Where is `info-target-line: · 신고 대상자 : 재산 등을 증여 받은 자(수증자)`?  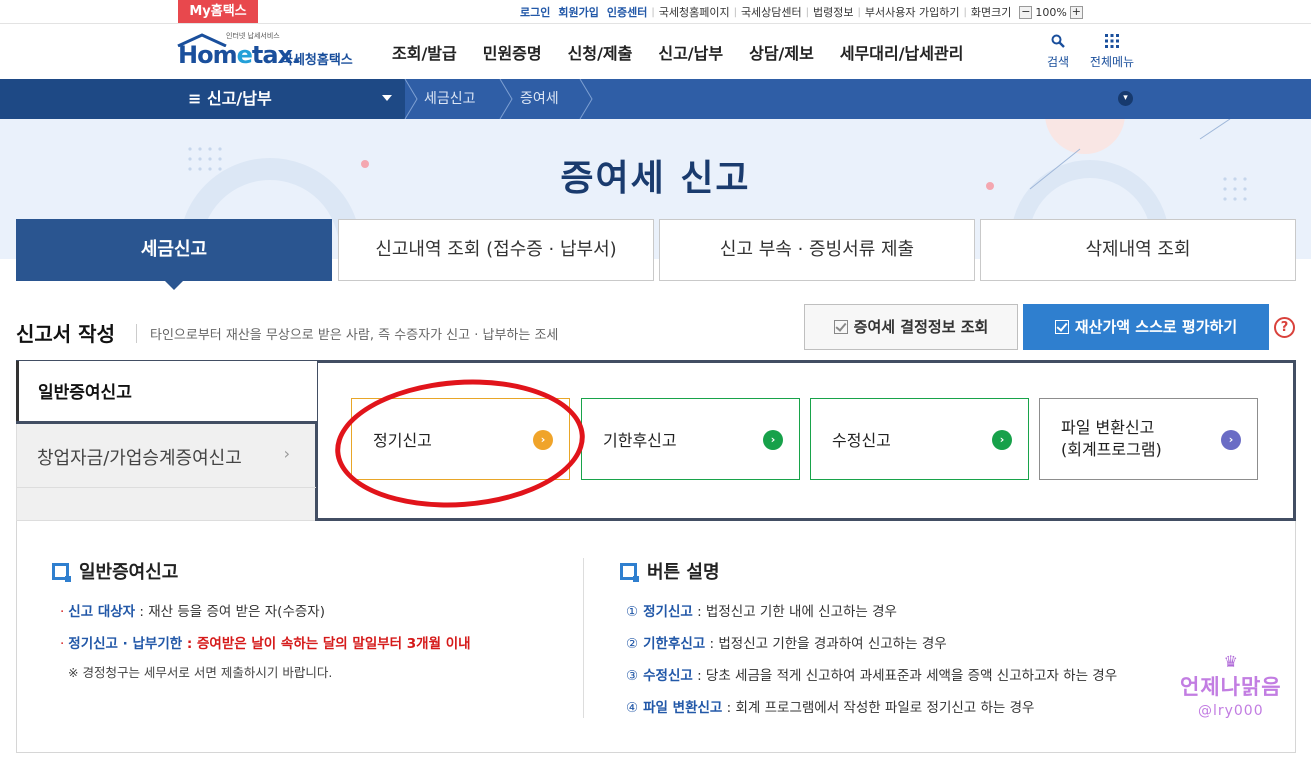 info-target-line: · 신고 대상자 : 재산 등을 증여 받은 자(수증자) is located at coordinates (192, 612).